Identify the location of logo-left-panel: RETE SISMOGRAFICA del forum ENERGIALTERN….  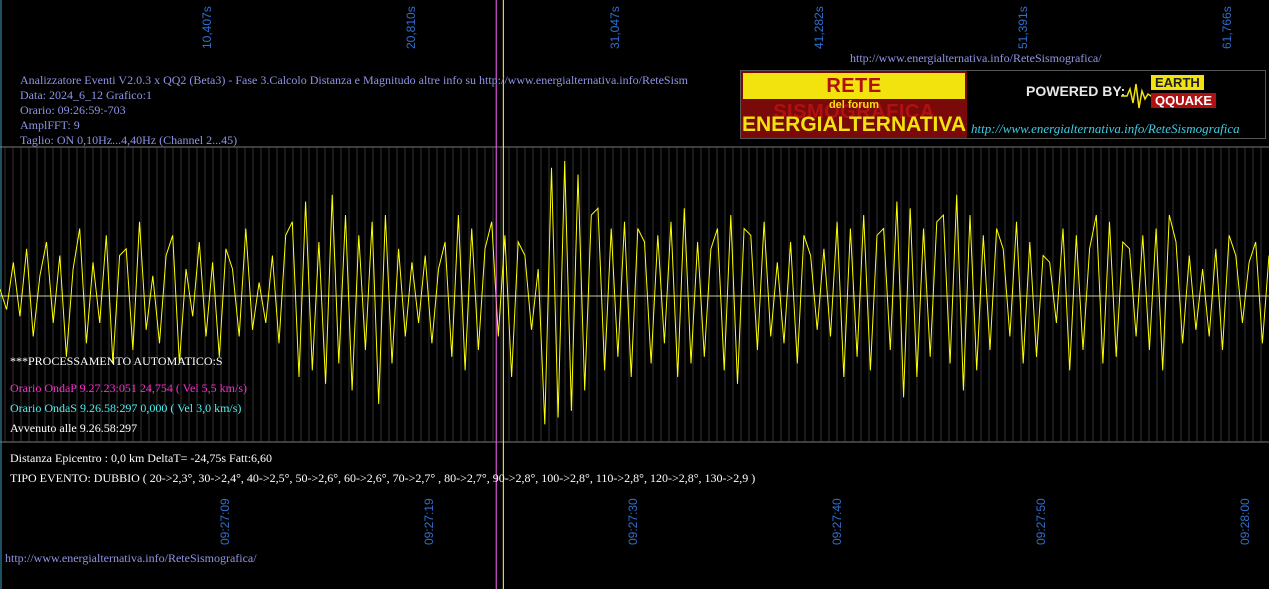
(854, 104).